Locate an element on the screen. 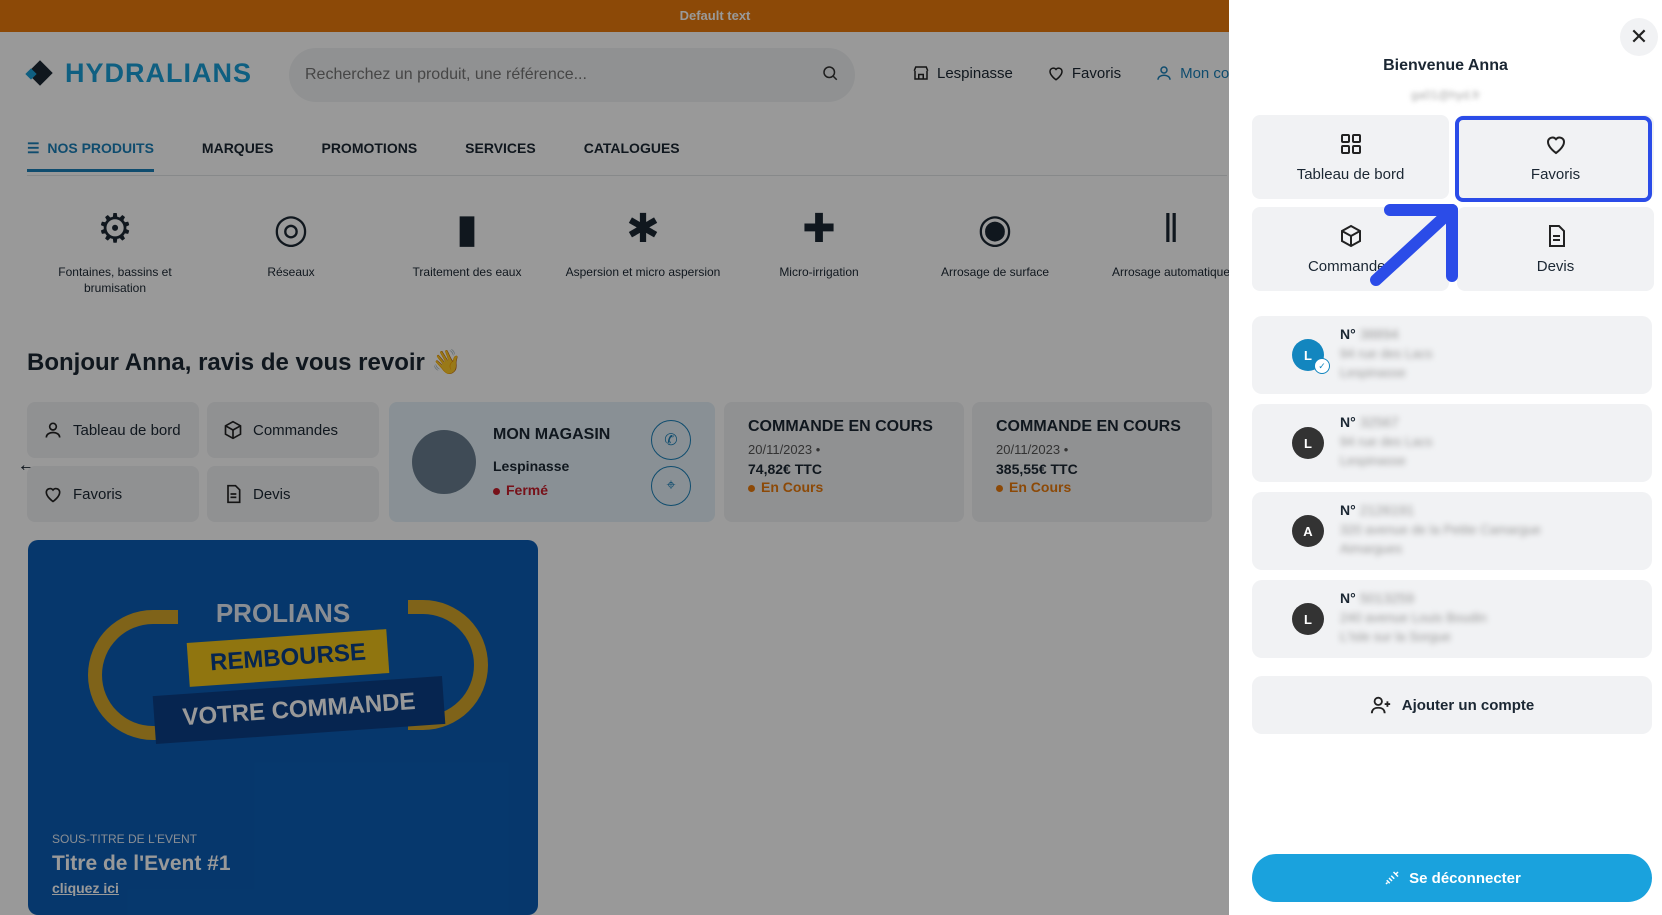  account-number: N° 38894 is located at coordinates (1369, 334).